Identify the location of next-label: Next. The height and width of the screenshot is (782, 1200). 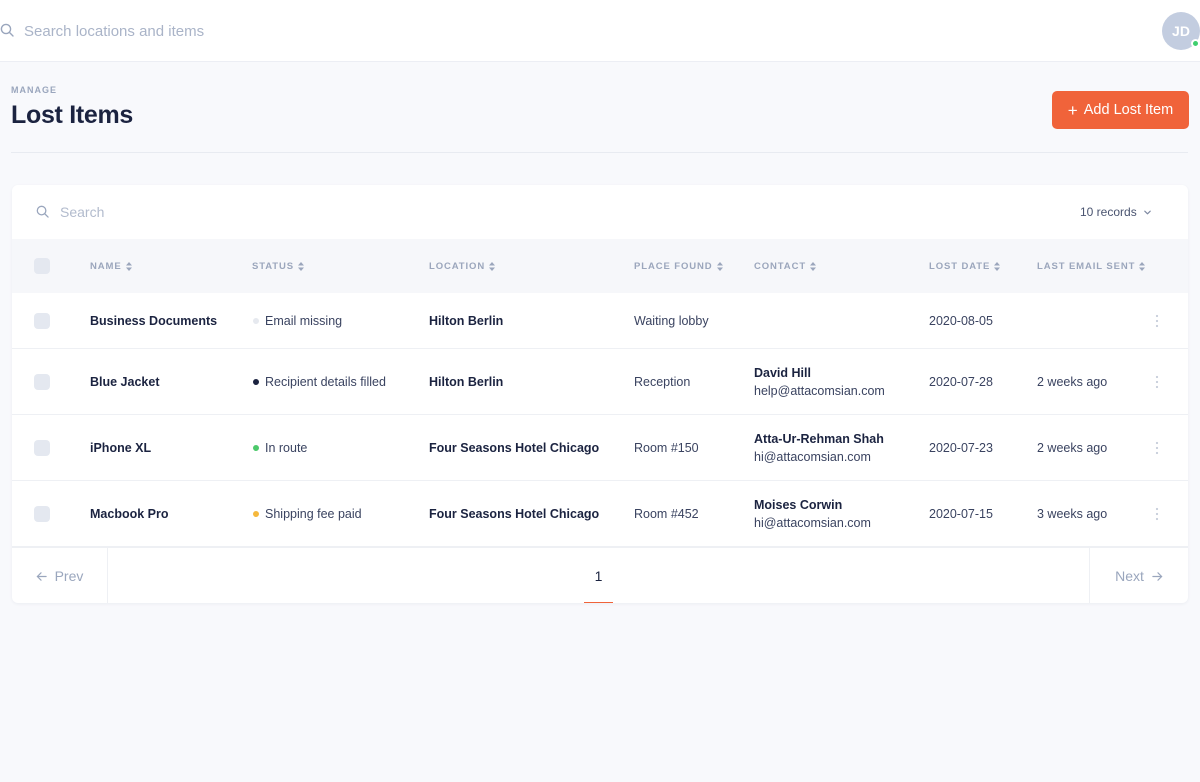
(1129, 576).